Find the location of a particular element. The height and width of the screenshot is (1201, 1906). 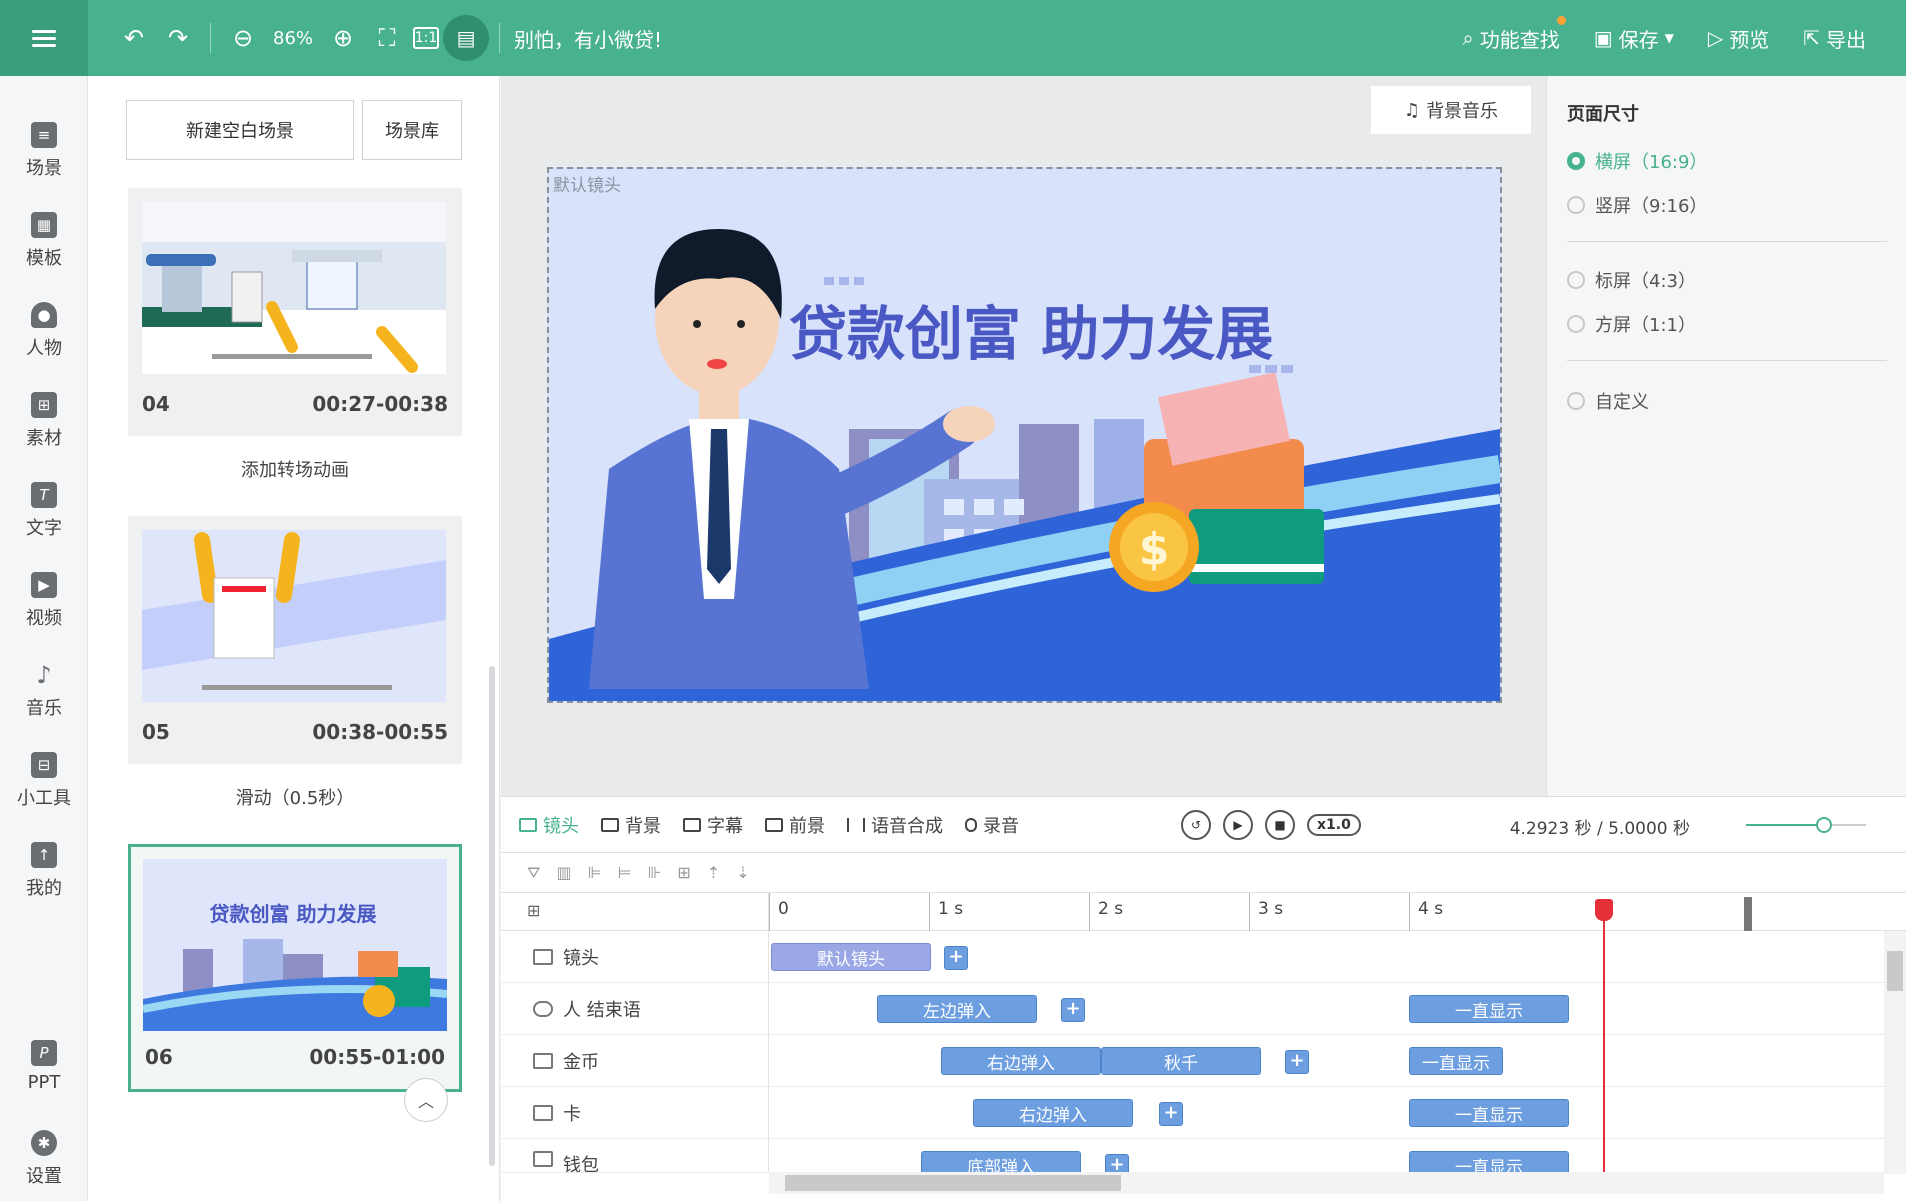

collapse-button: ︿ is located at coordinates (426, 1100).